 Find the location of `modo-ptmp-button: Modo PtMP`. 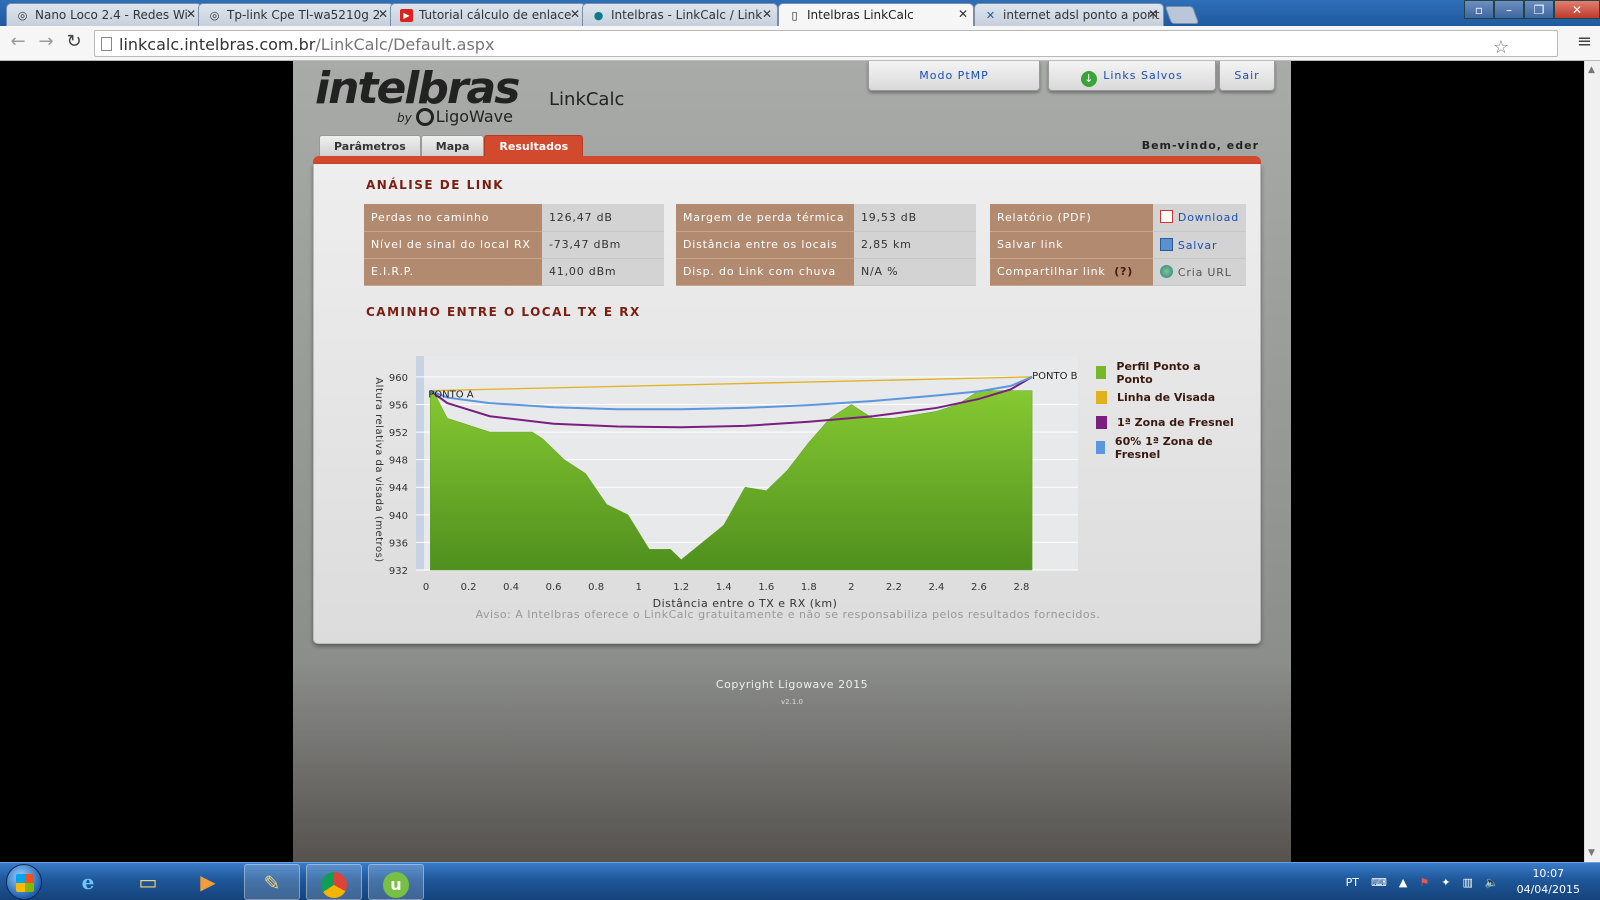

modo-ptmp-button: Modo PtMP is located at coordinates (954, 76).